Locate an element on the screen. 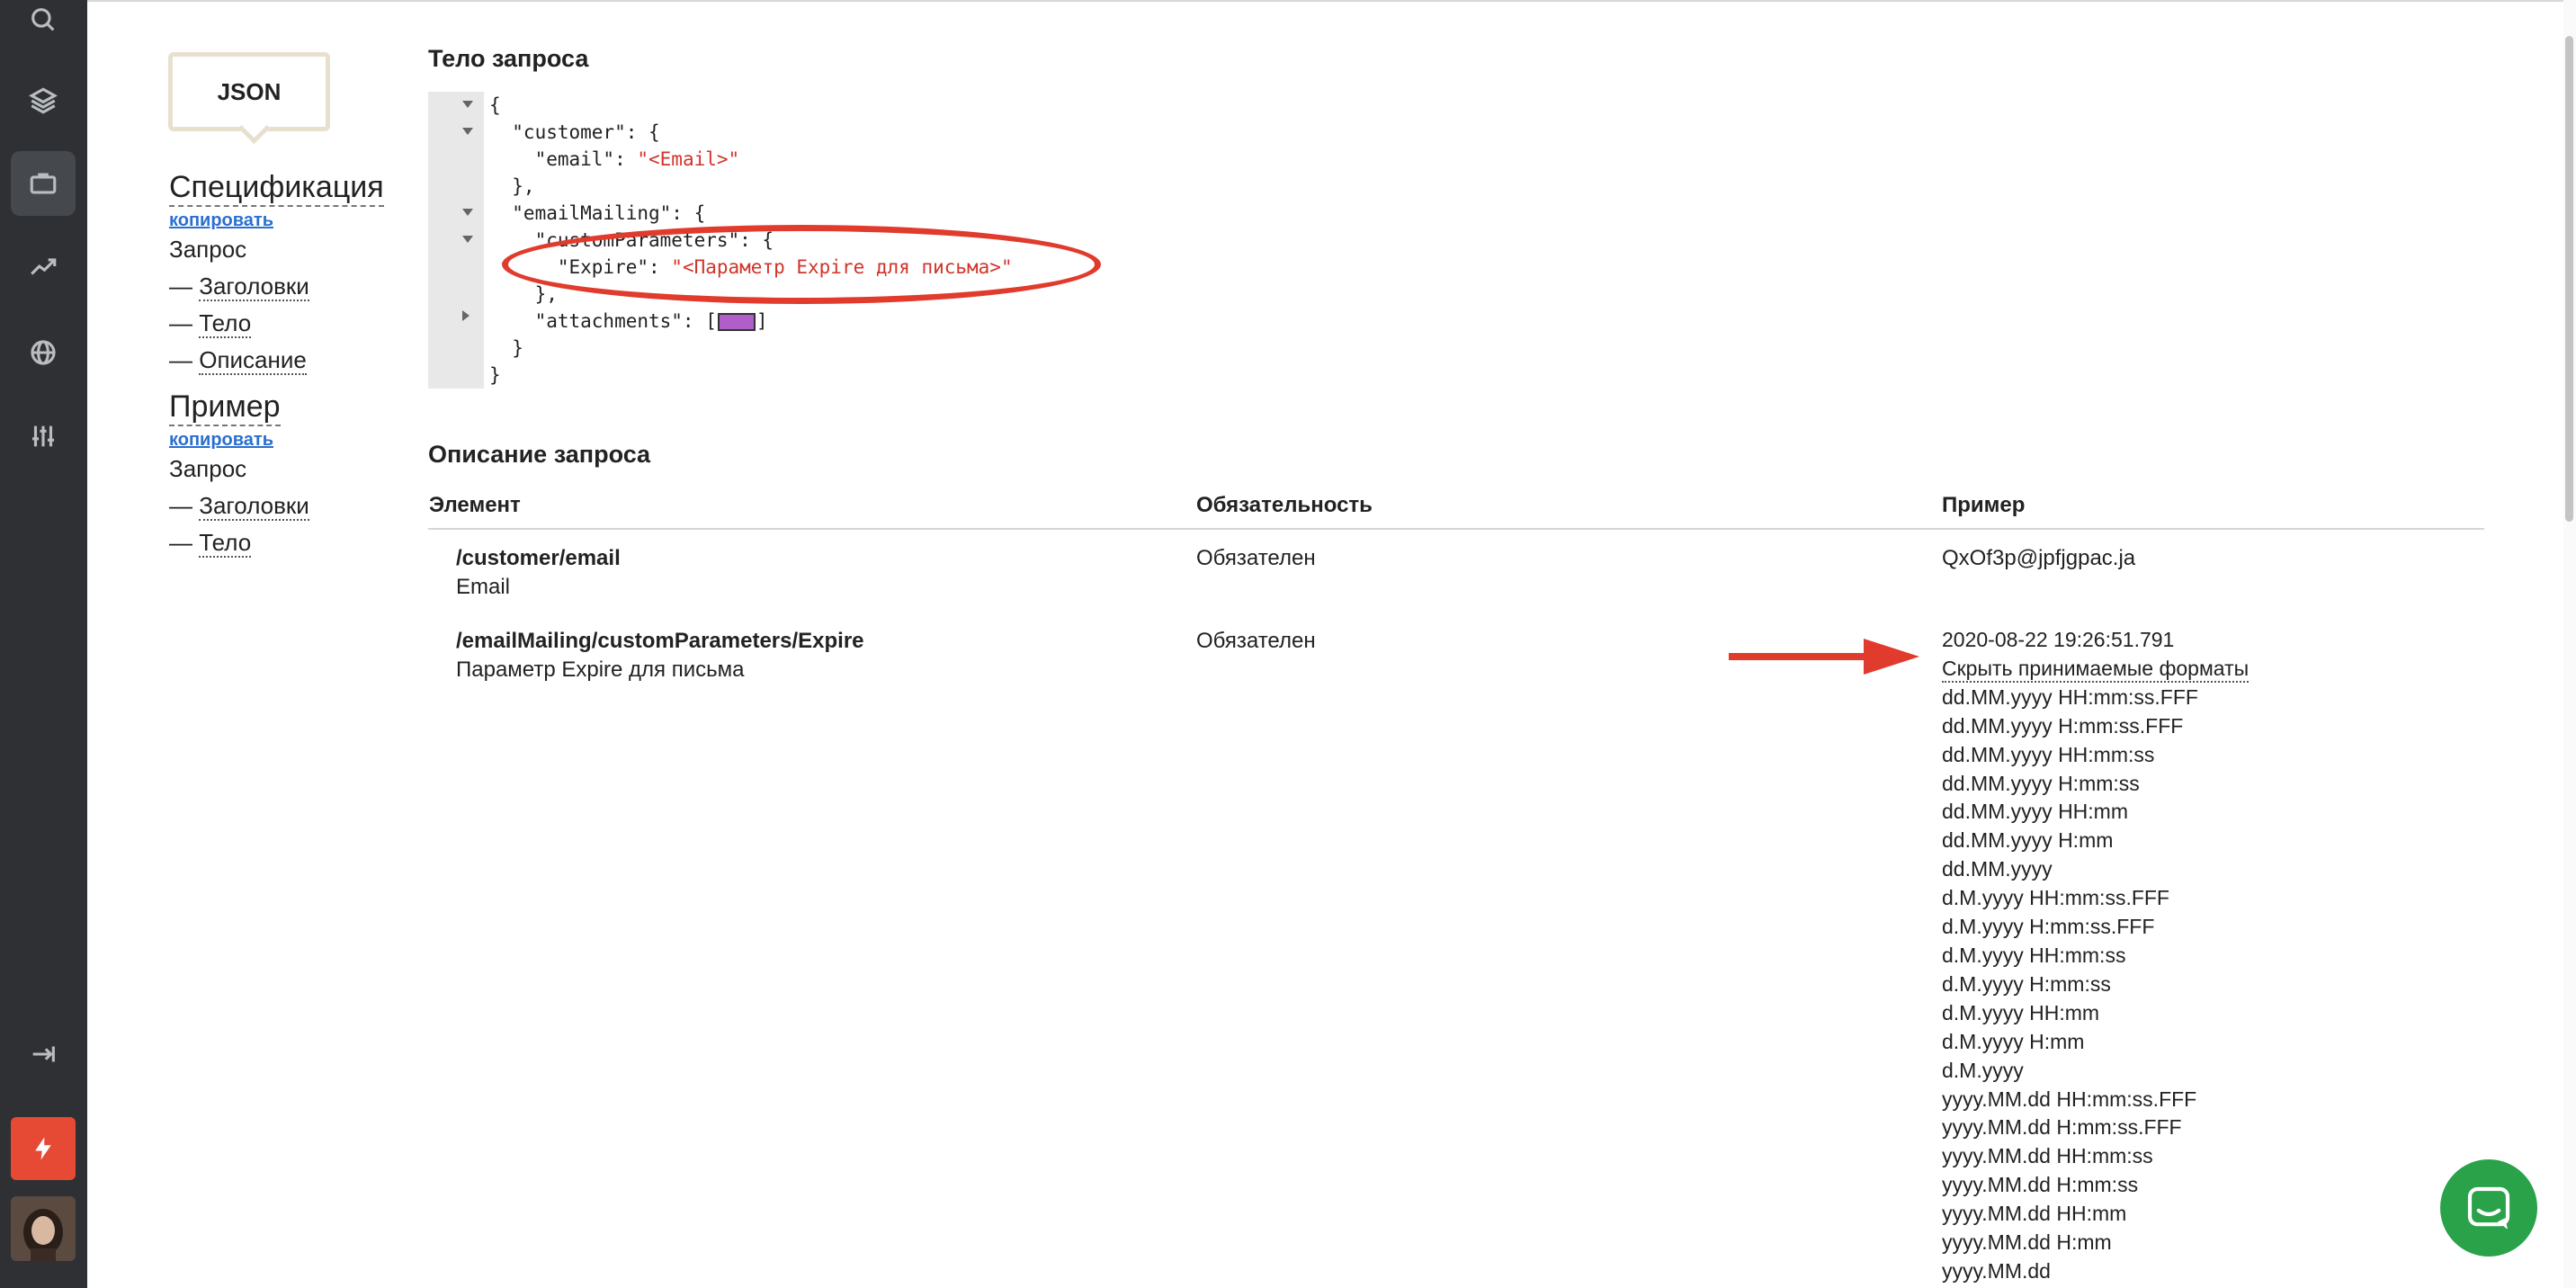  logout-icon is located at coordinates (43, 1054).